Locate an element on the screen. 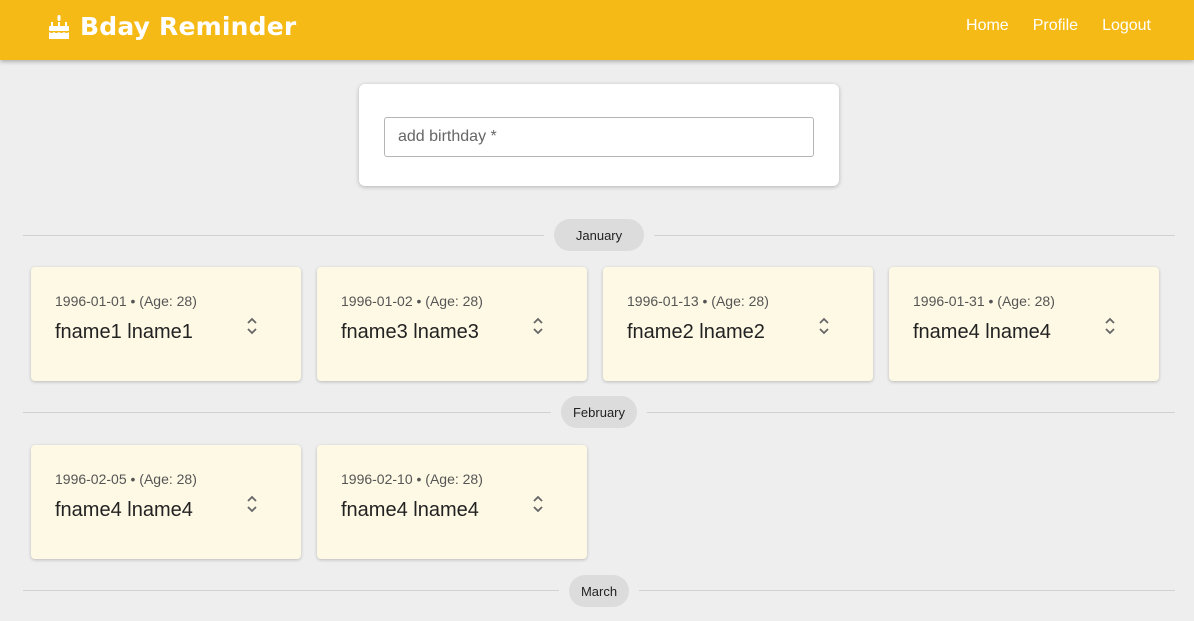 The image size is (1194, 621). add-birthday-input is located at coordinates (599, 137).